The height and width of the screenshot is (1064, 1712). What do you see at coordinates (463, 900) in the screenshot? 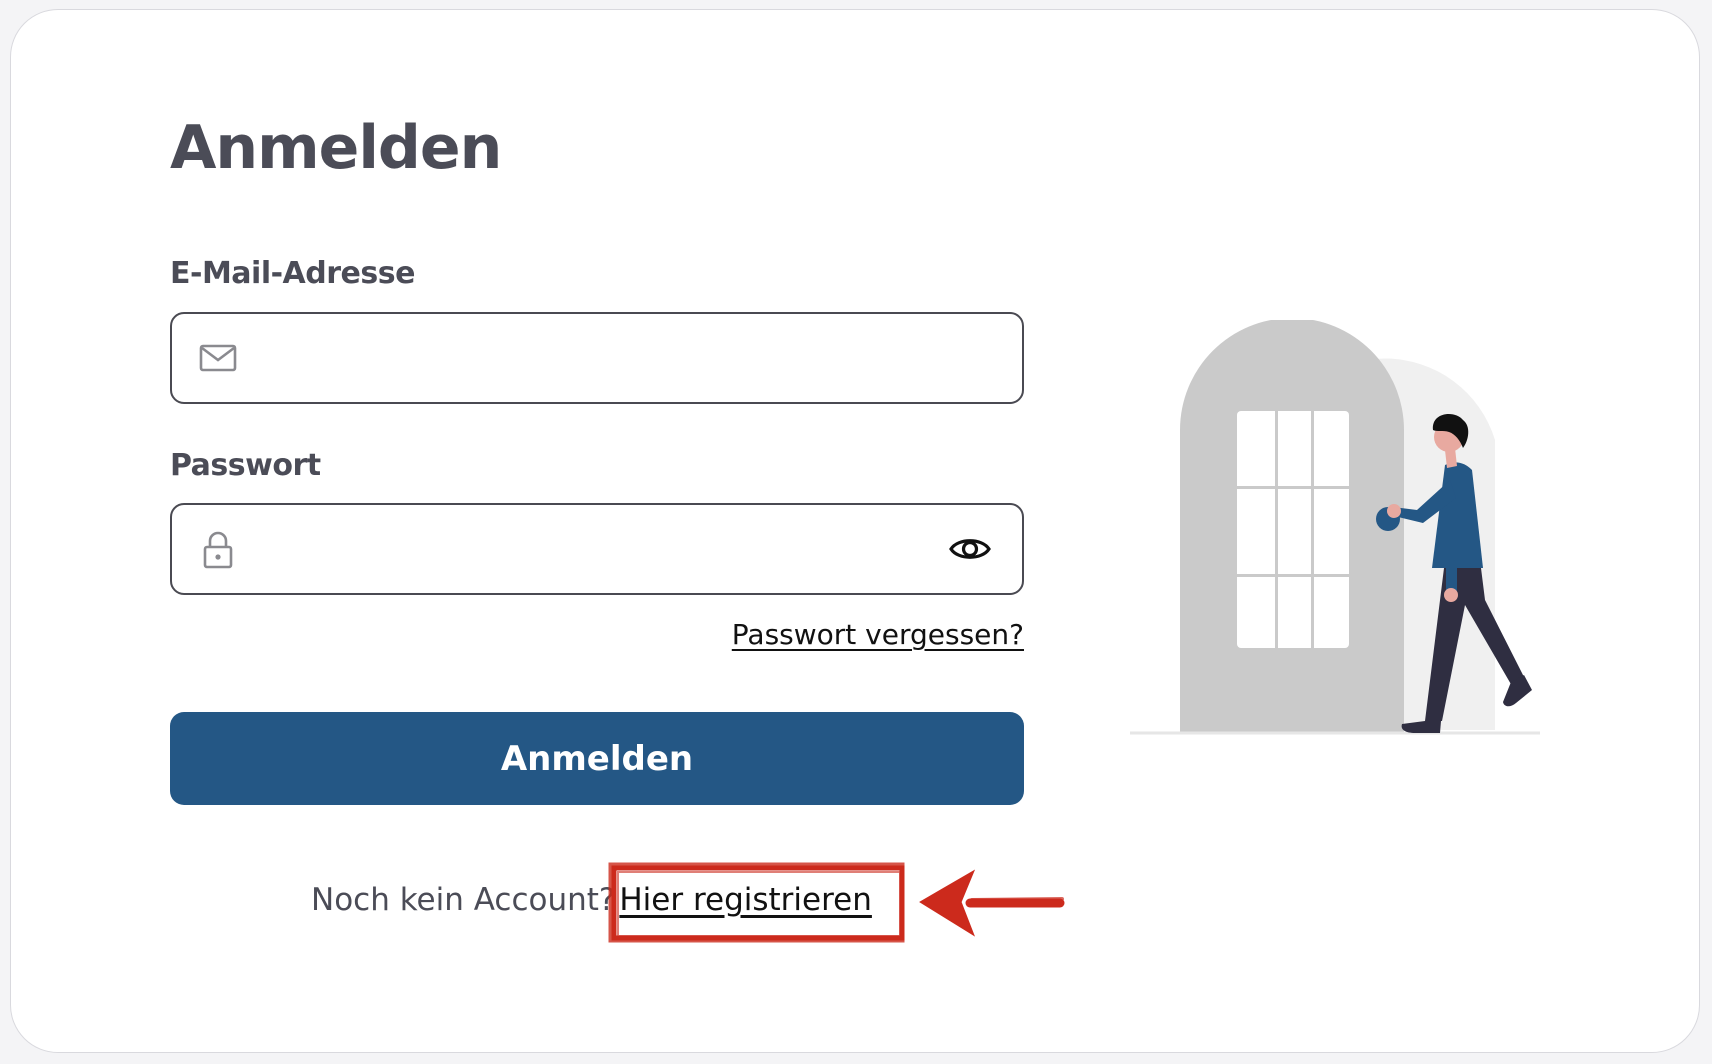
I see `signup-prompt: Noch kein Account?` at bounding box center [463, 900].